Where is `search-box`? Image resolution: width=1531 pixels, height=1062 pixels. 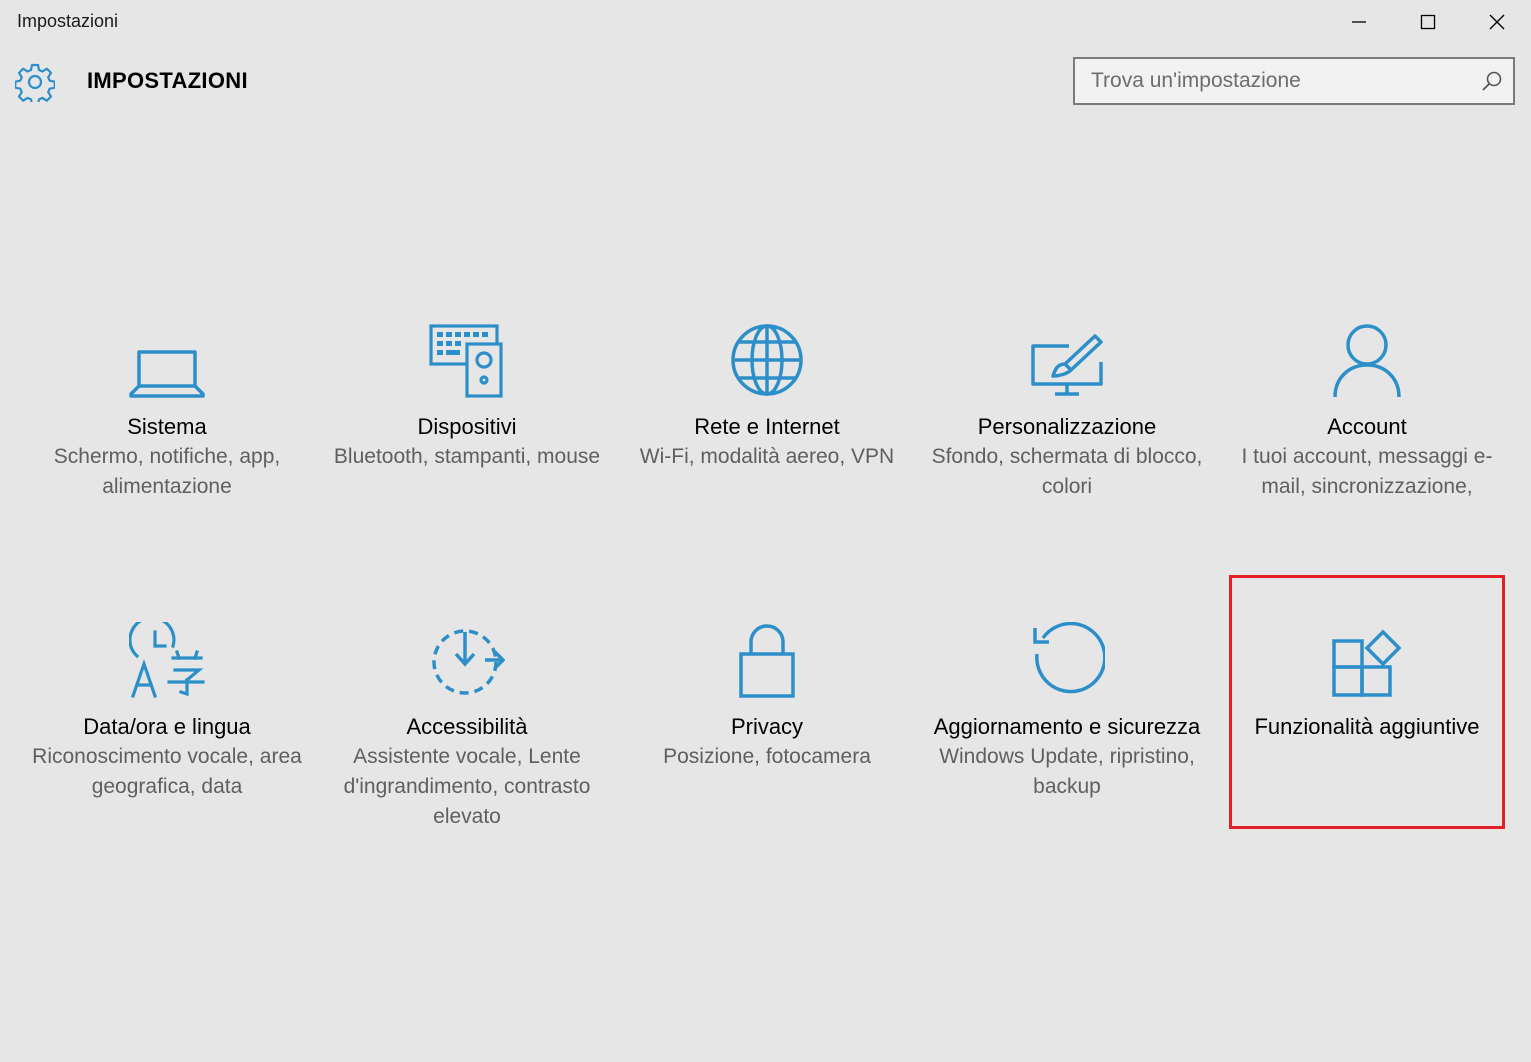 search-box is located at coordinates (1294, 81).